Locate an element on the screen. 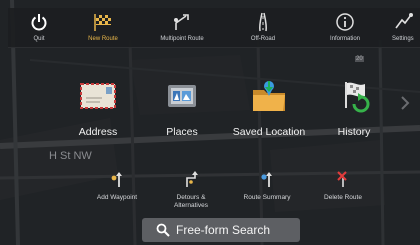  free-form-search-label: Free-form Search is located at coordinates (223, 230).